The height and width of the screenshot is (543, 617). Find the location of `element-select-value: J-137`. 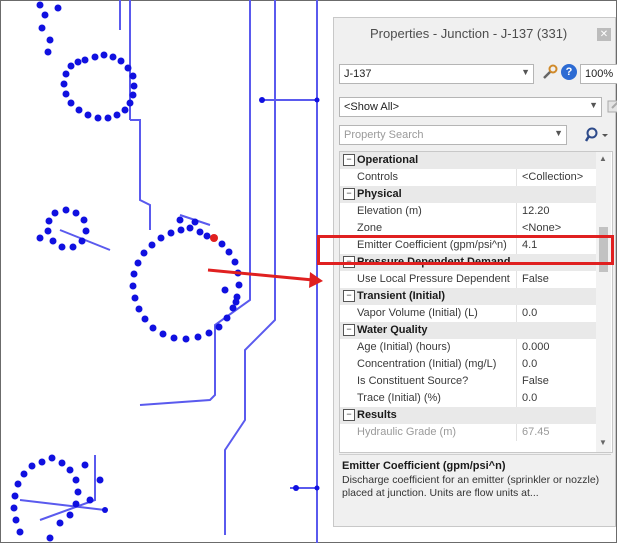

element-select-value: J-137 is located at coordinates (358, 74).